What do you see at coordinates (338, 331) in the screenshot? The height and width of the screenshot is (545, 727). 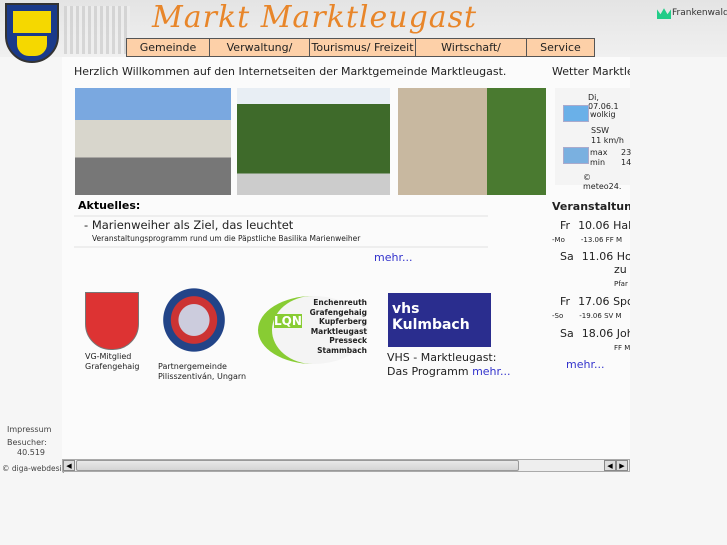 I see `town: Marktleugast` at bounding box center [338, 331].